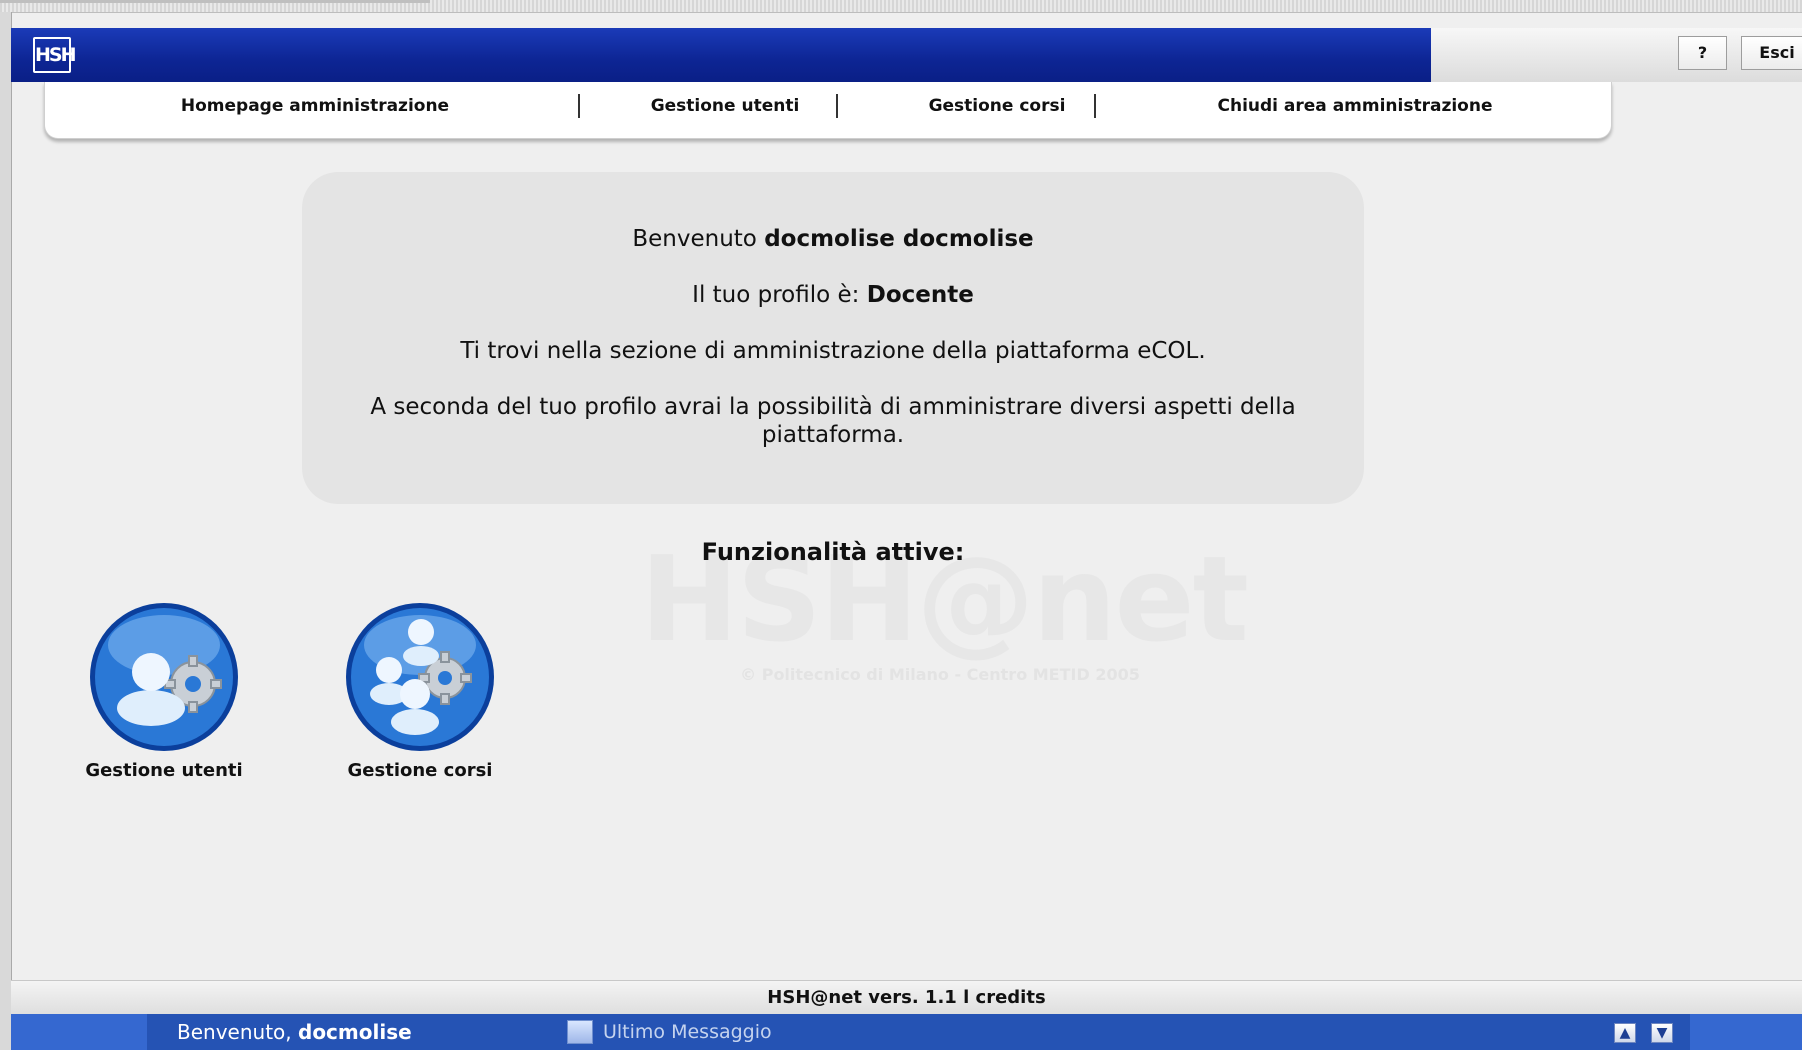 This screenshot has width=1802, height=1050. I want to click on feature-user-management: Gestione utenti, so click(164, 690).